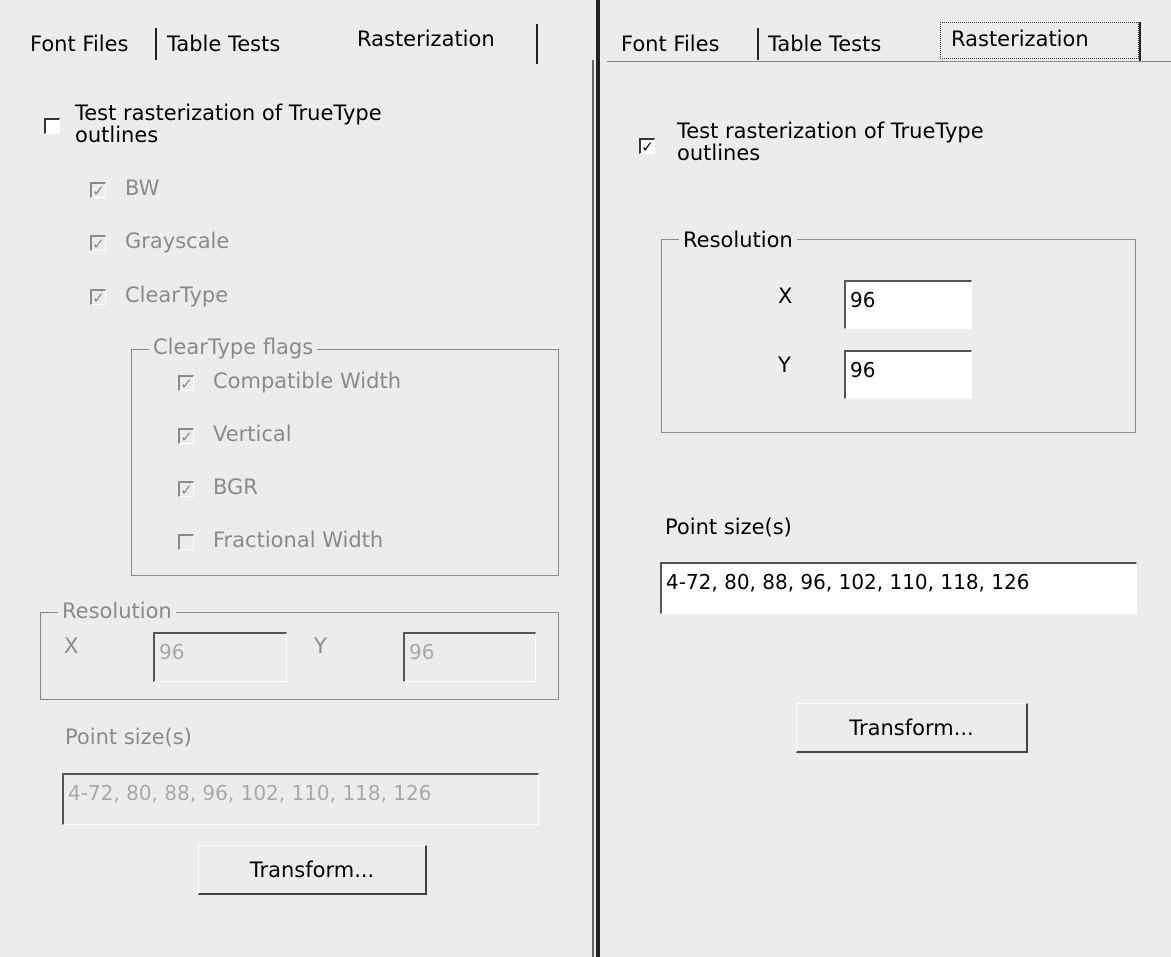 The image size is (1171, 957). I want to click on test-rasterization-checkbox, so click(52, 126).